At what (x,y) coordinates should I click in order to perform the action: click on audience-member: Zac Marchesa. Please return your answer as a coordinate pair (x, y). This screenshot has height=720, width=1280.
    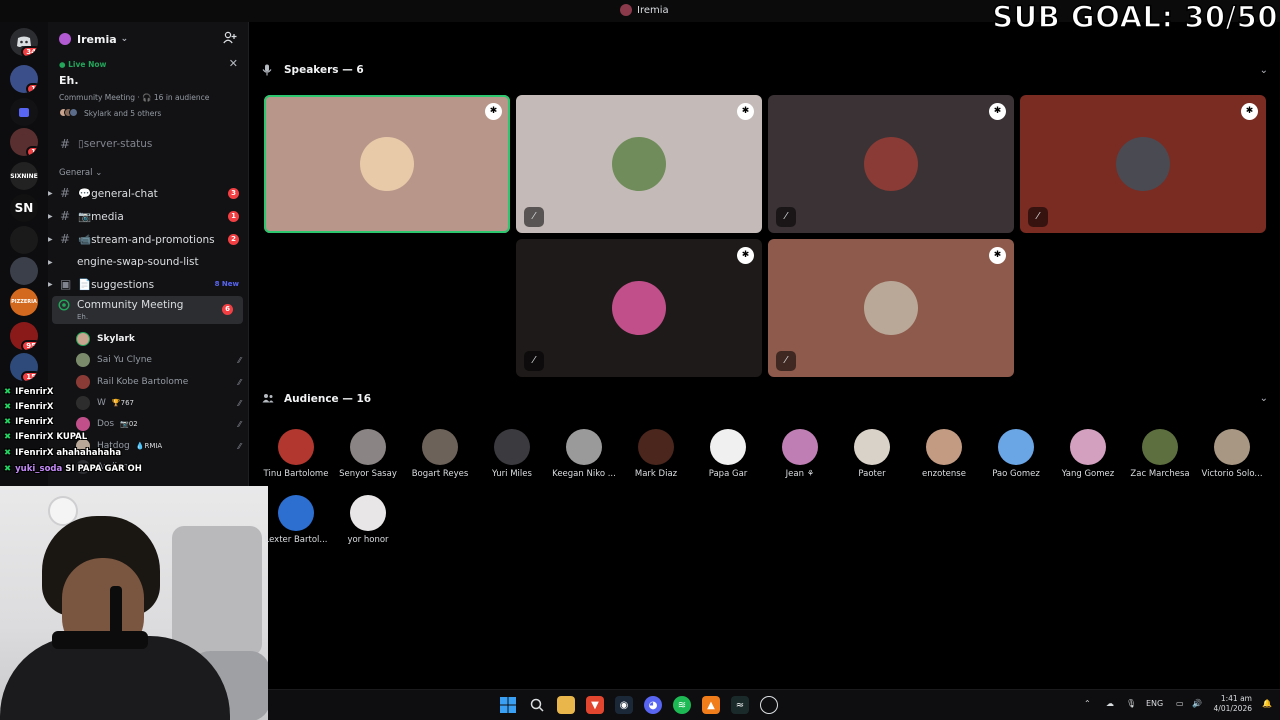
    Looking at the image, I should click on (1160, 459).